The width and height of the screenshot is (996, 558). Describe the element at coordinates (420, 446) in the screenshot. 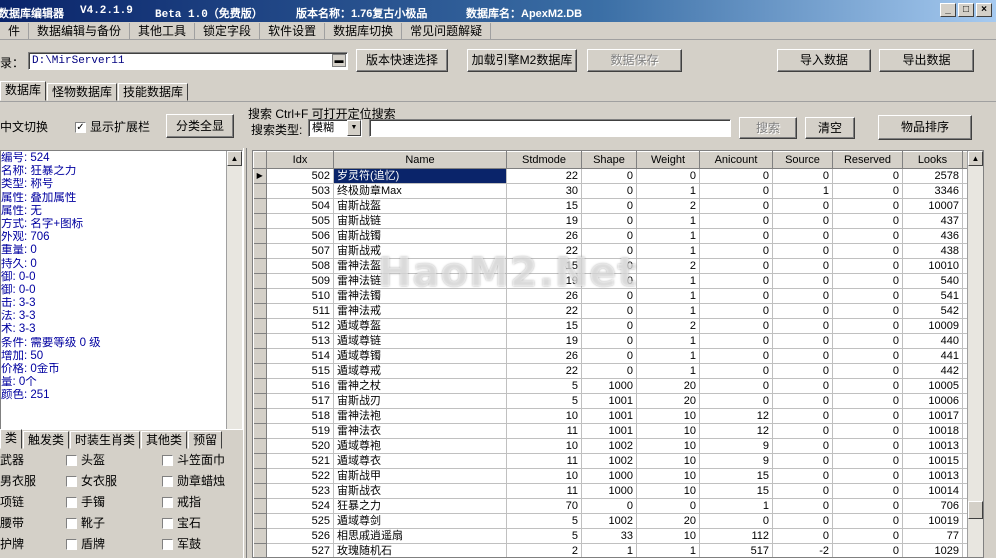

I see `cell-name: 遁域尊袍` at that location.